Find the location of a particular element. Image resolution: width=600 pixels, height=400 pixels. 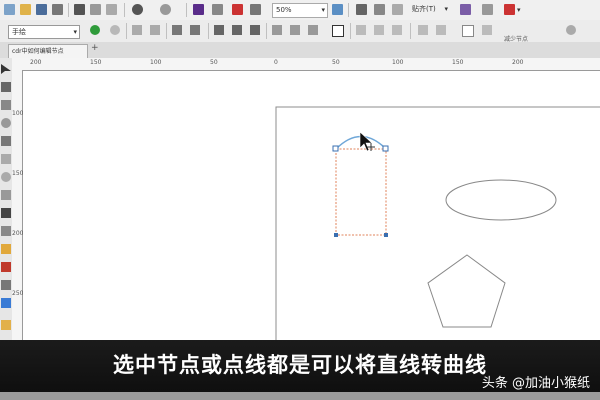

ruler-tick-label: 250 is located at coordinates (18, 293).